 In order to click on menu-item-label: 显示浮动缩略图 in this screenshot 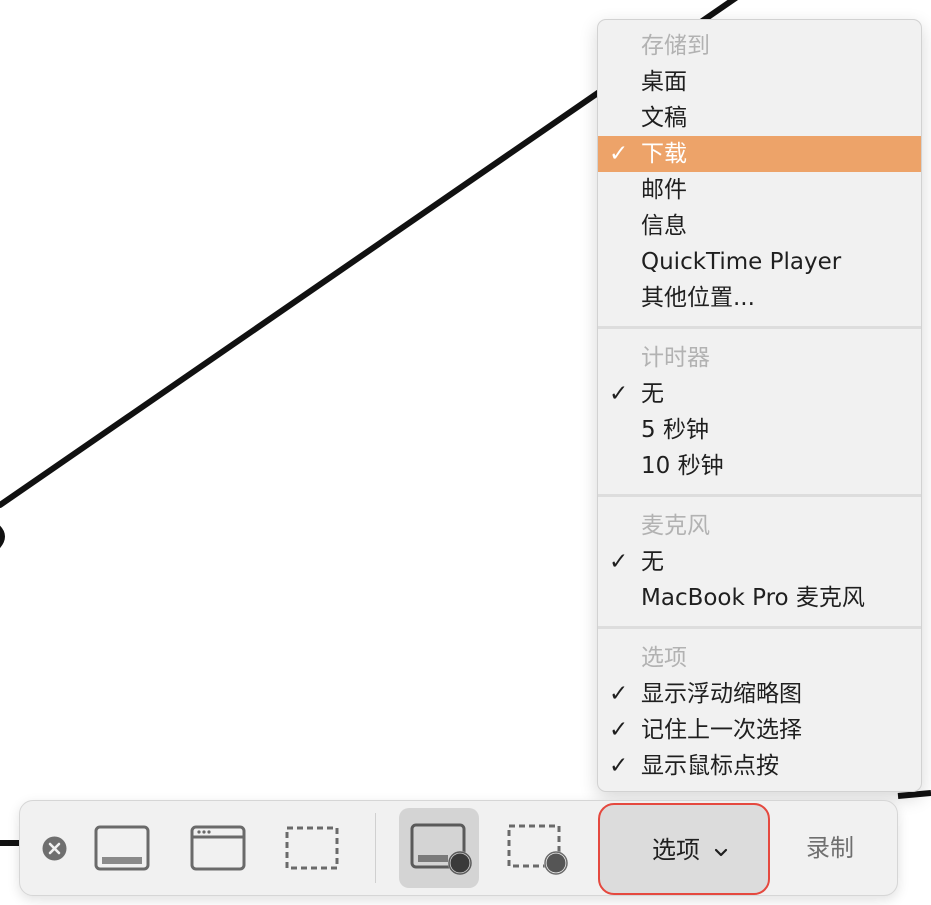, I will do `click(721, 694)`.